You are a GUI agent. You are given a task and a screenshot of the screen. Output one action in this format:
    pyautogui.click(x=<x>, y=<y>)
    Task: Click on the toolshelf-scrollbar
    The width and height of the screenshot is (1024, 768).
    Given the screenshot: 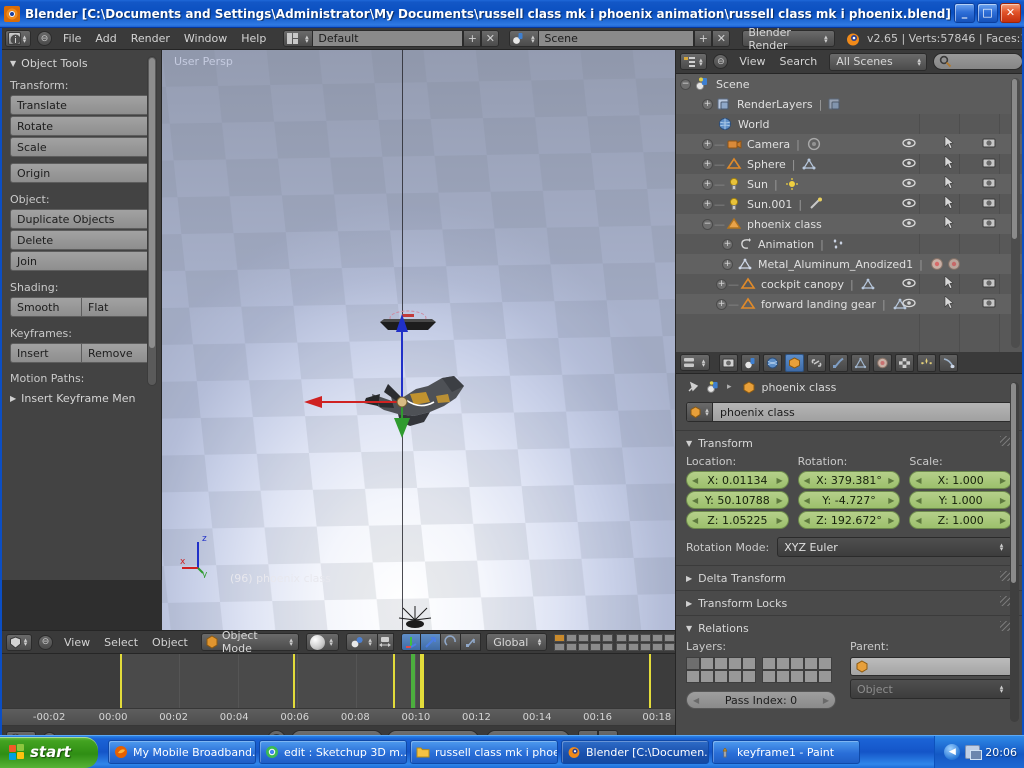 What is the action you would take?
    pyautogui.click(x=152, y=221)
    